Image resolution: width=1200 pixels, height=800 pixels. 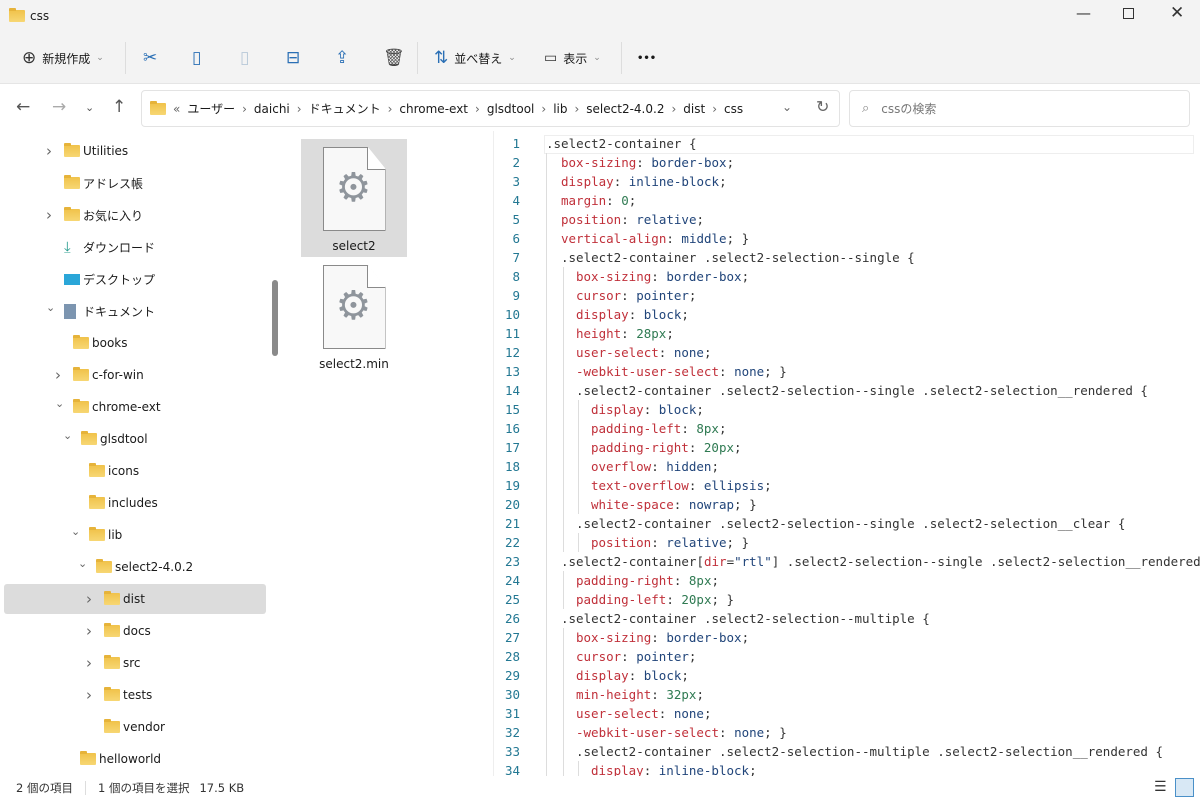 What do you see at coordinates (23, 107) in the screenshot?
I see `back-button: ←` at bounding box center [23, 107].